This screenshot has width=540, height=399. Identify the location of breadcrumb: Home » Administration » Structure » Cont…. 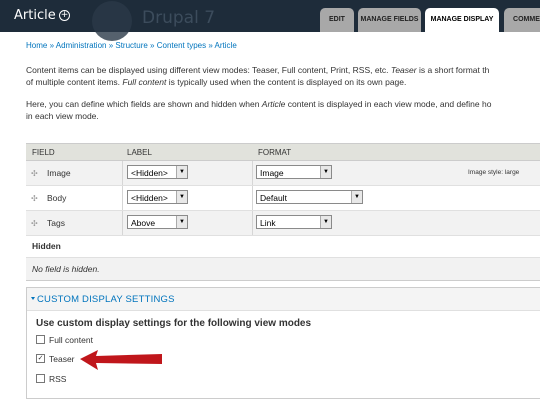
(131, 45).